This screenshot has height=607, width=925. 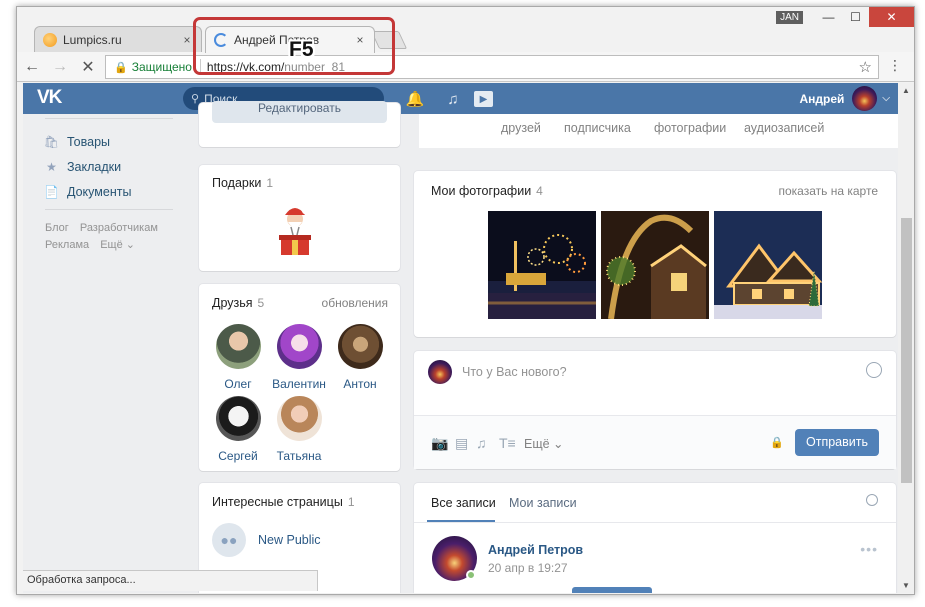 I want to click on gifts-card: Подарки 1, so click(x=299, y=218).